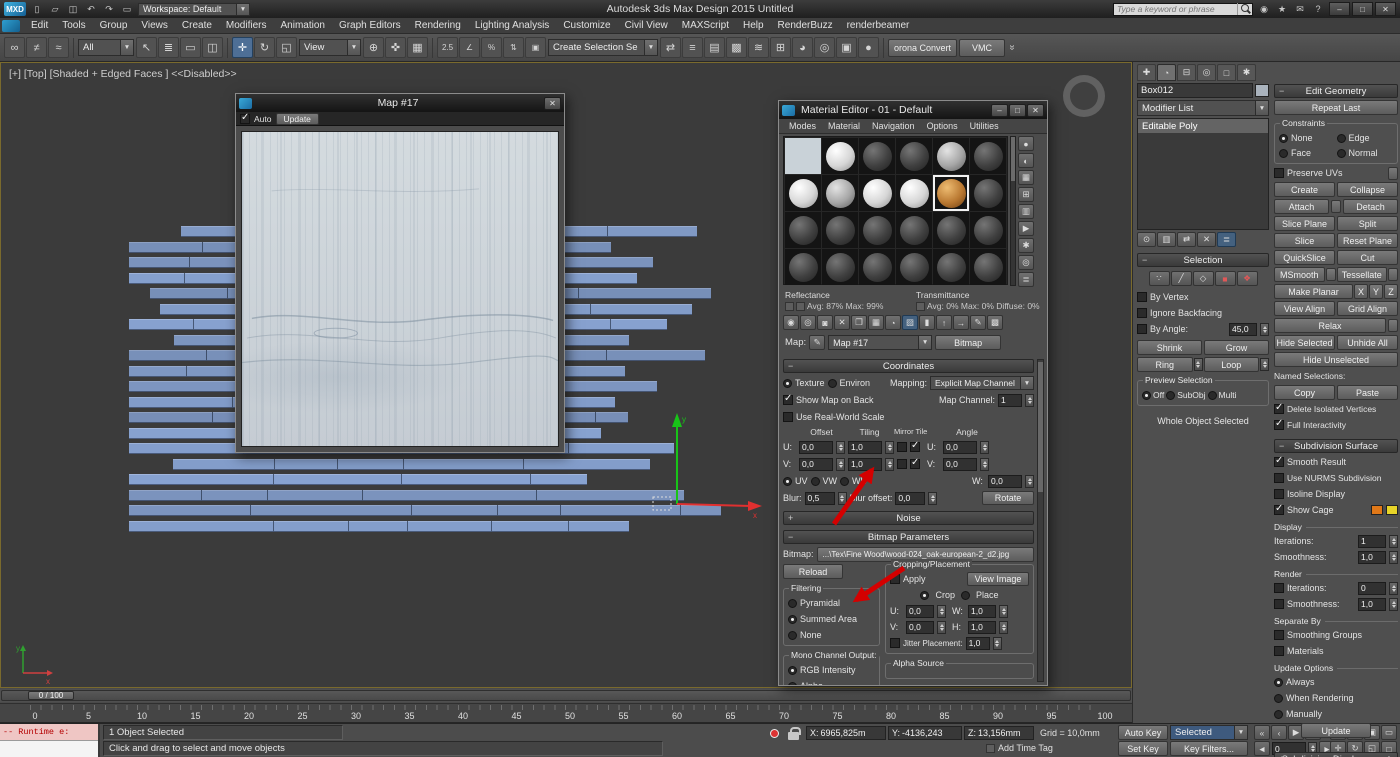  I want to click on menu-item: renderbeamer, so click(878, 26).